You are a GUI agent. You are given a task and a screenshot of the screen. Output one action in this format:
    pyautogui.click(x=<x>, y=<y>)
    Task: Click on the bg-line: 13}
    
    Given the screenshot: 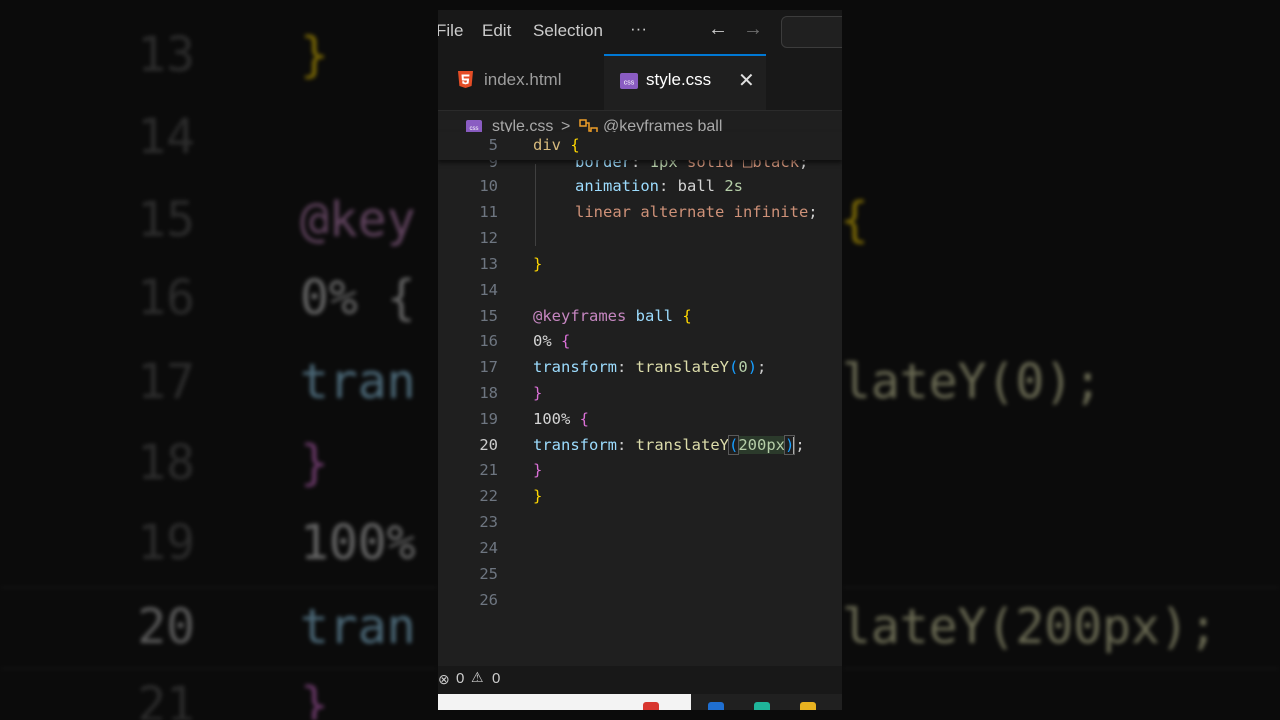 What is the action you would take?
    pyautogui.click(x=233, y=55)
    